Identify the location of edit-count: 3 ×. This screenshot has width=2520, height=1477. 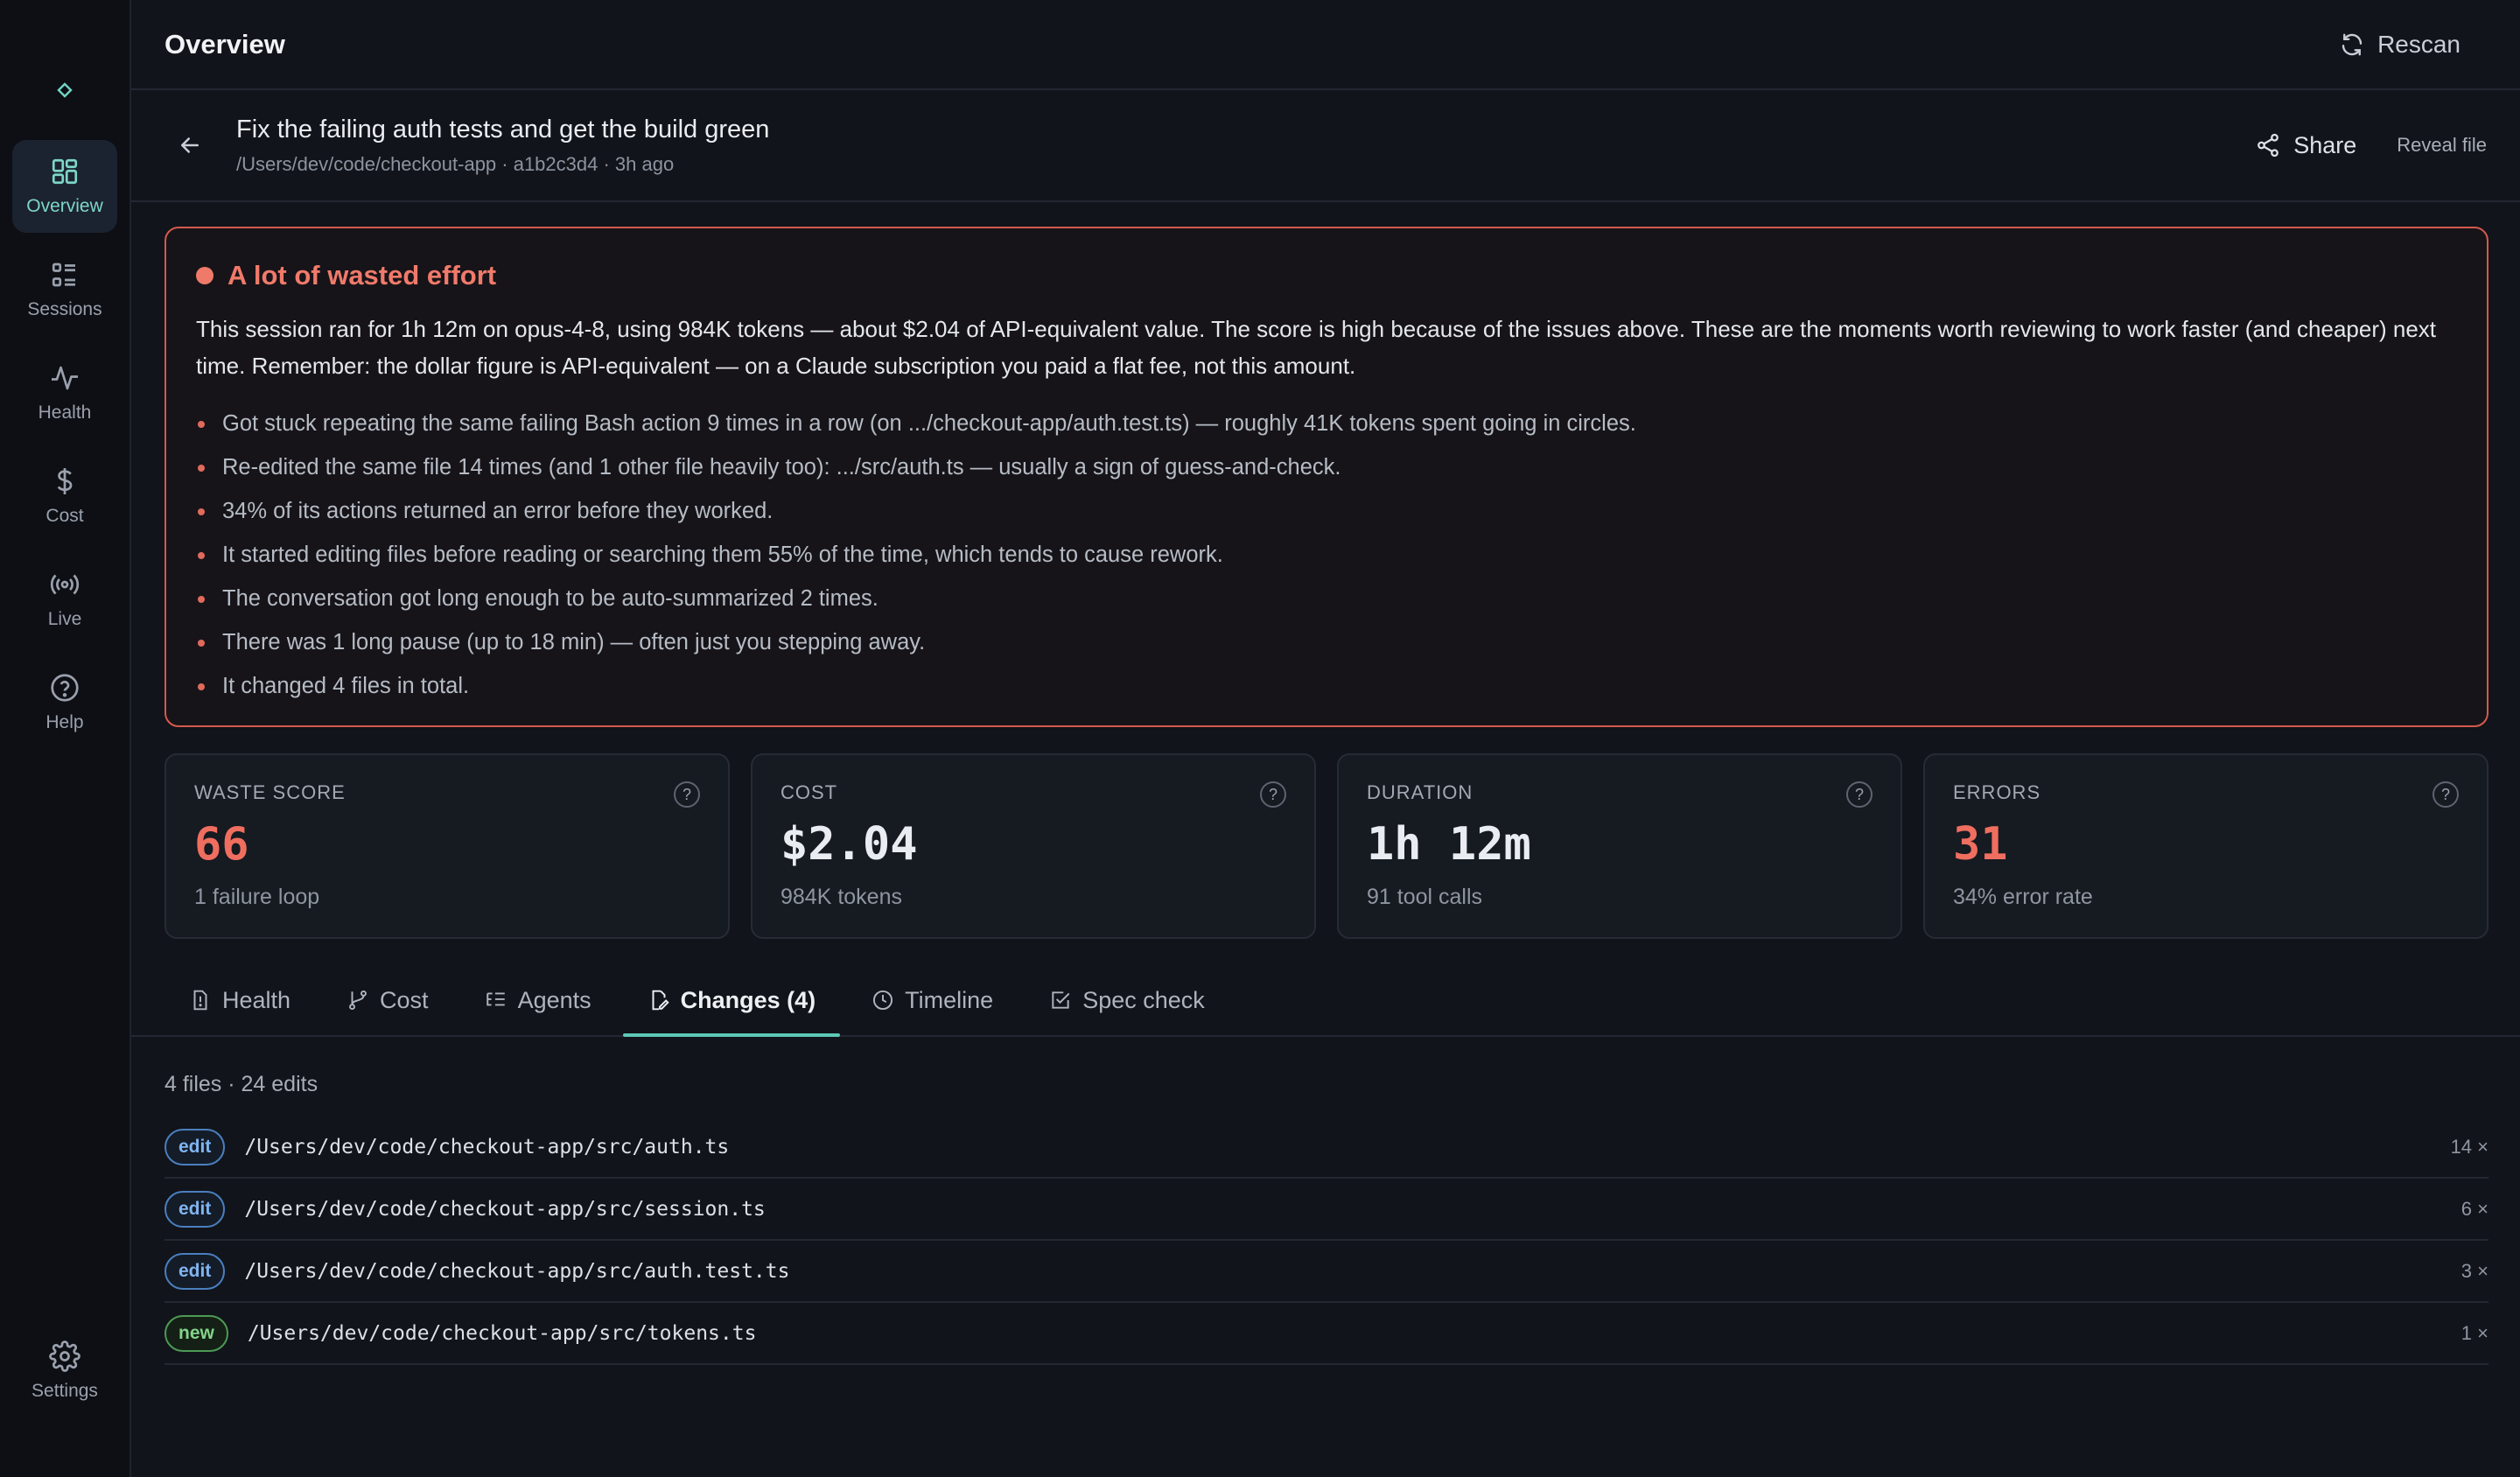
(2474, 1270).